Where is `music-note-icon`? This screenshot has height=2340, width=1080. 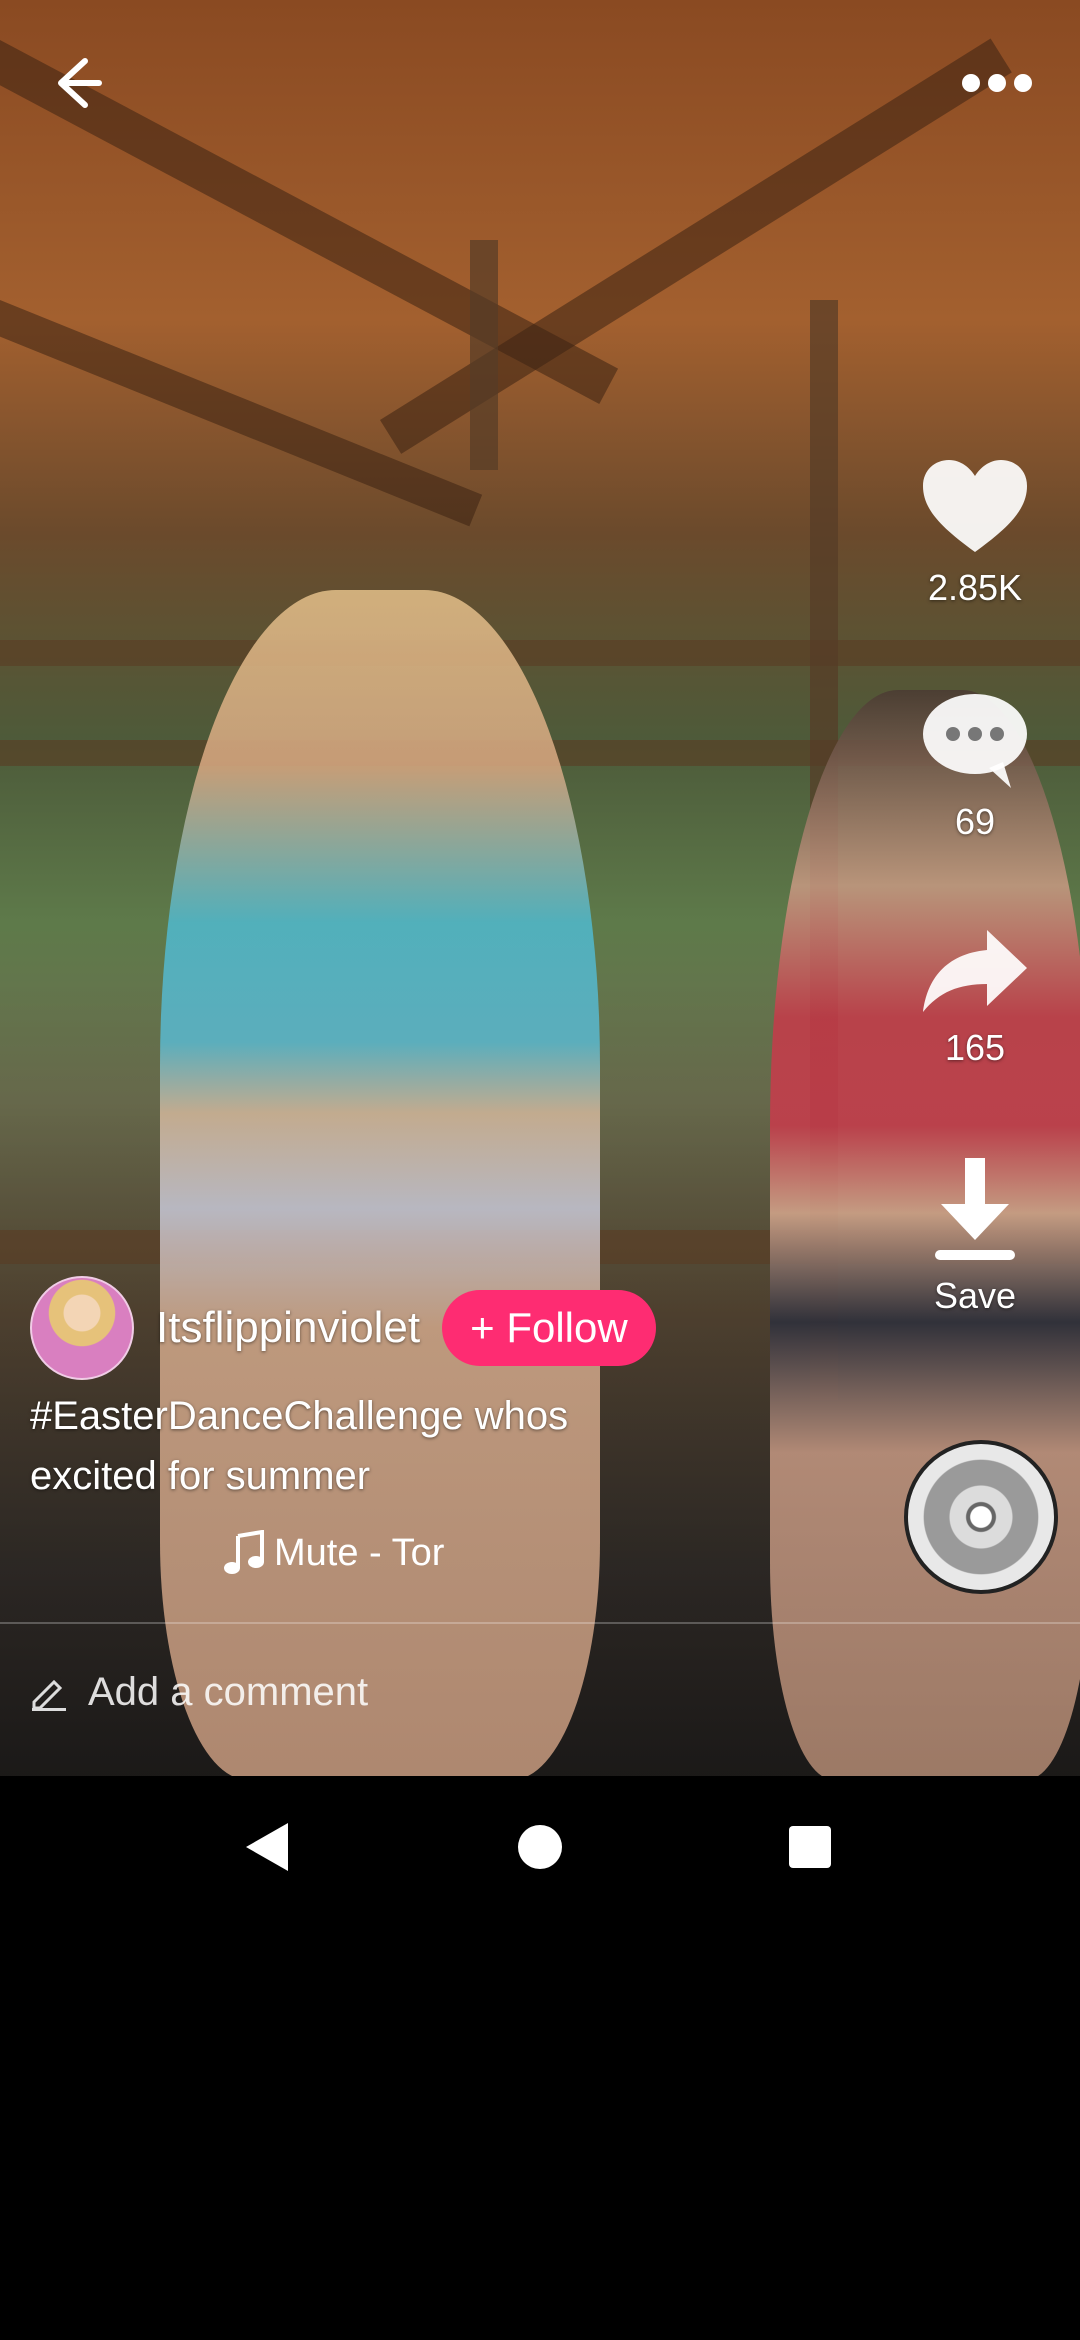
music-note-icon is located at coordinates (245, 1553).